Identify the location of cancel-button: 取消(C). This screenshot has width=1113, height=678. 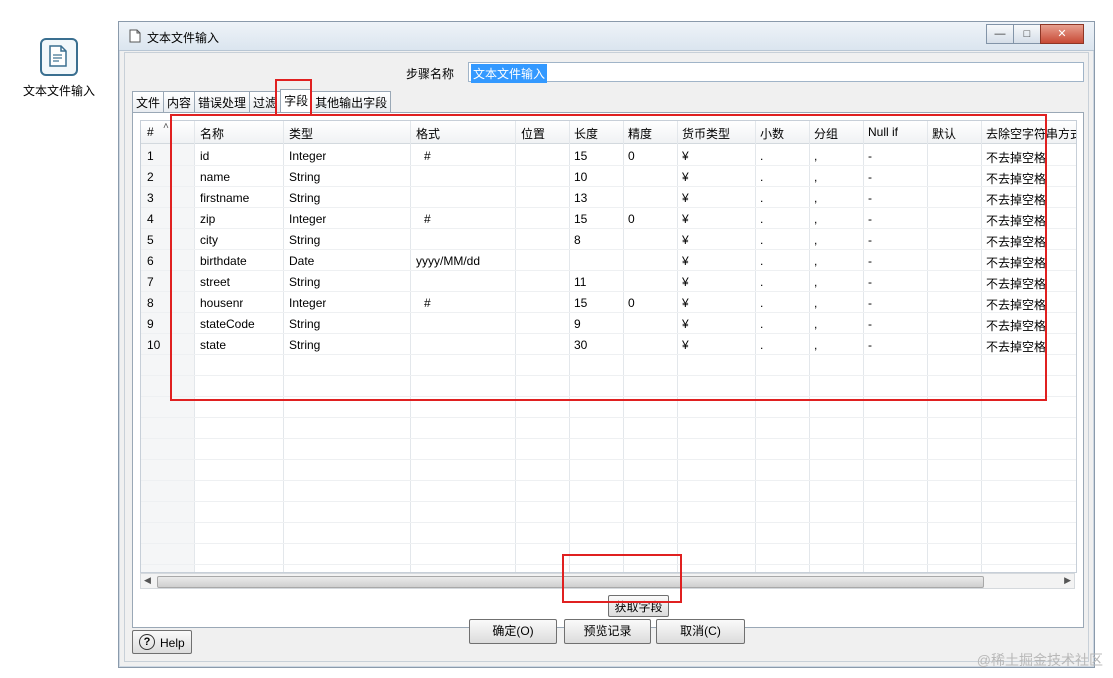
(700, 631).